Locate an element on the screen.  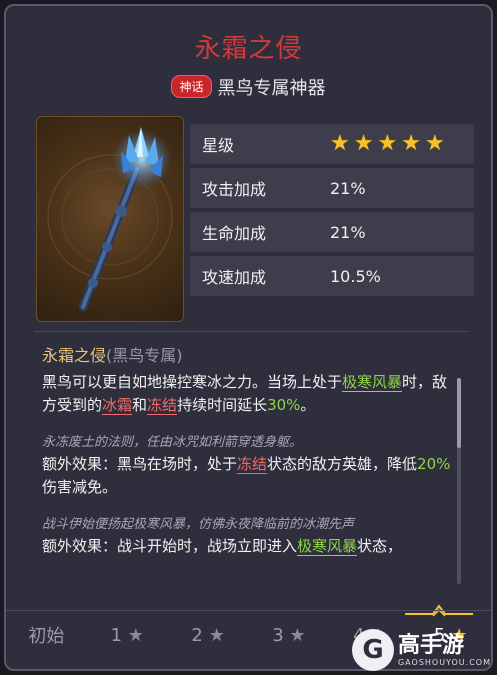
artifact-name-suffix: (黑鸟专属) is located at coordinates (144, 355).